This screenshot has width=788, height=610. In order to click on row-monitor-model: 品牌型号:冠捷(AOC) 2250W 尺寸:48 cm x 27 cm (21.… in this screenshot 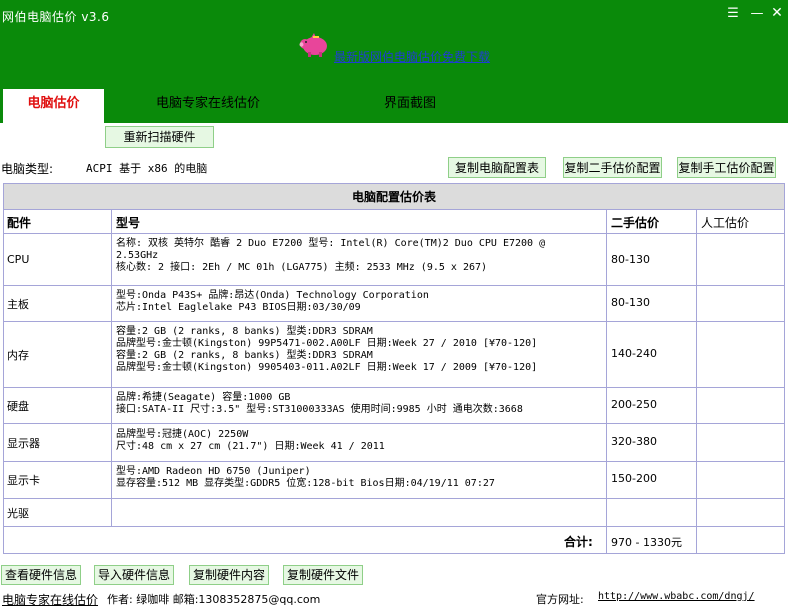, I will do `click(250, 440)`.